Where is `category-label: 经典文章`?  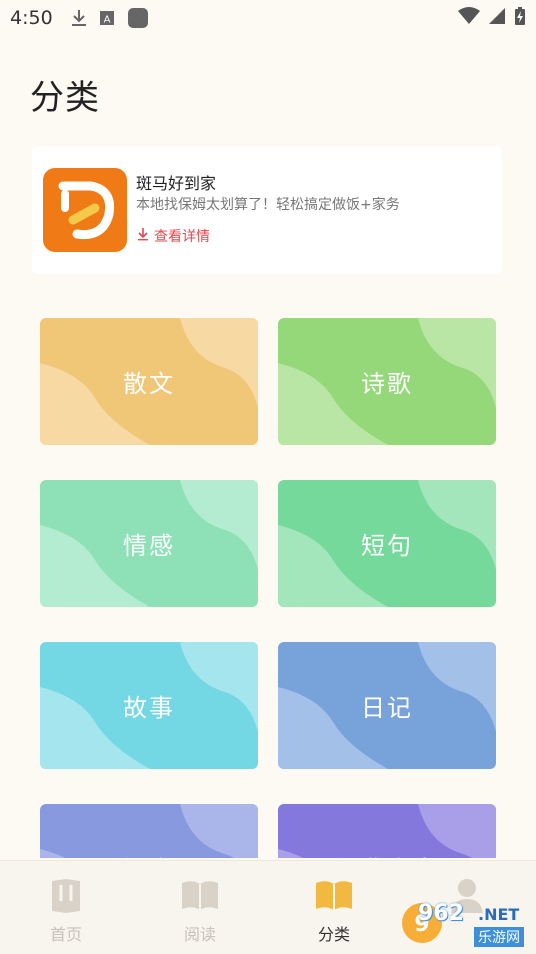
category-label: 经典文章 is located at coordinates (387, 831).